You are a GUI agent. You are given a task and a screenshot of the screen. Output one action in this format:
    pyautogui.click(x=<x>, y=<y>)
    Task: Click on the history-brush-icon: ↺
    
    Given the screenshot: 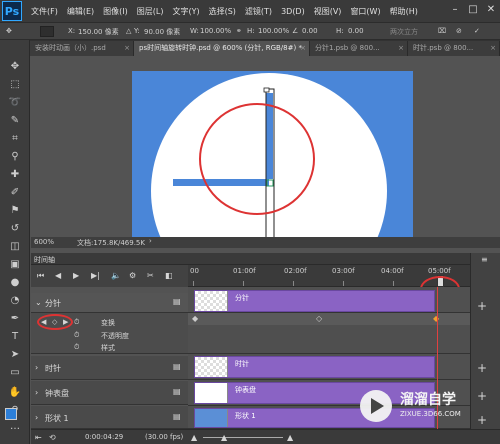 What is the action you would take?
    pyautogui.click(x=15, y=229)
    